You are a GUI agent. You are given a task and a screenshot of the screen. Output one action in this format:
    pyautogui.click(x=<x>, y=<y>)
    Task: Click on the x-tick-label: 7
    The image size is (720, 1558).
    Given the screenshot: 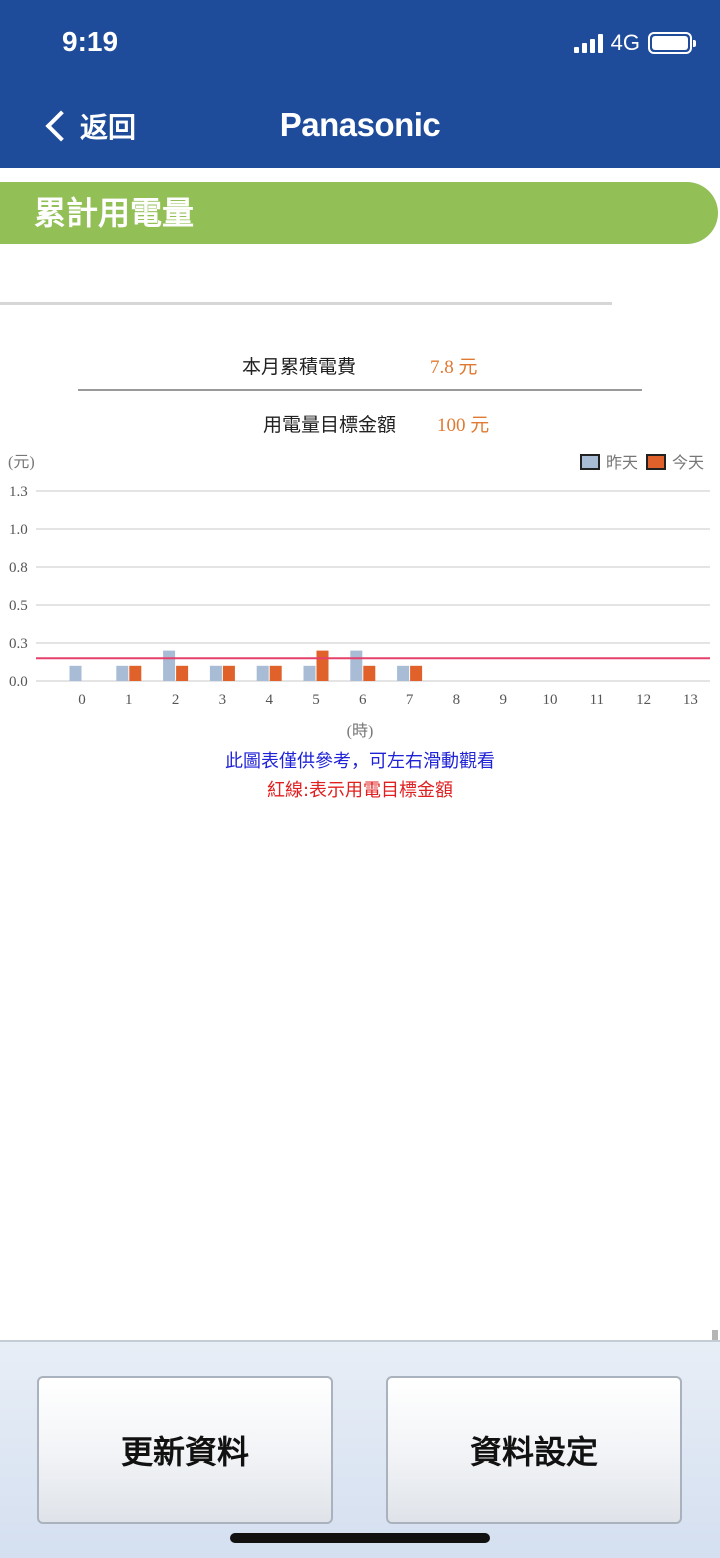 What is the action you would take?
    pyautogui.click(x=410, y=700)
    